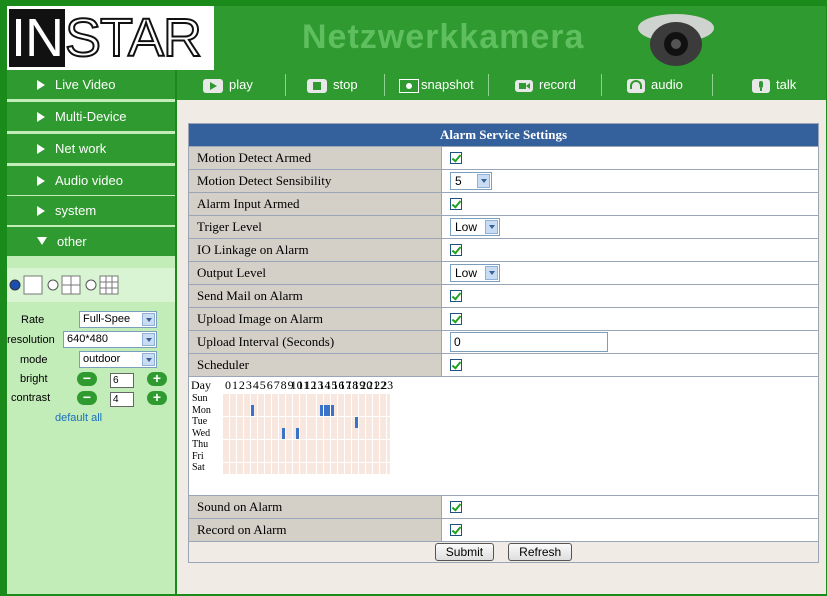 The height and width of the screenshot is (596, 827). I want to click on record-on-alarm-checkbox, so click(456, 530).